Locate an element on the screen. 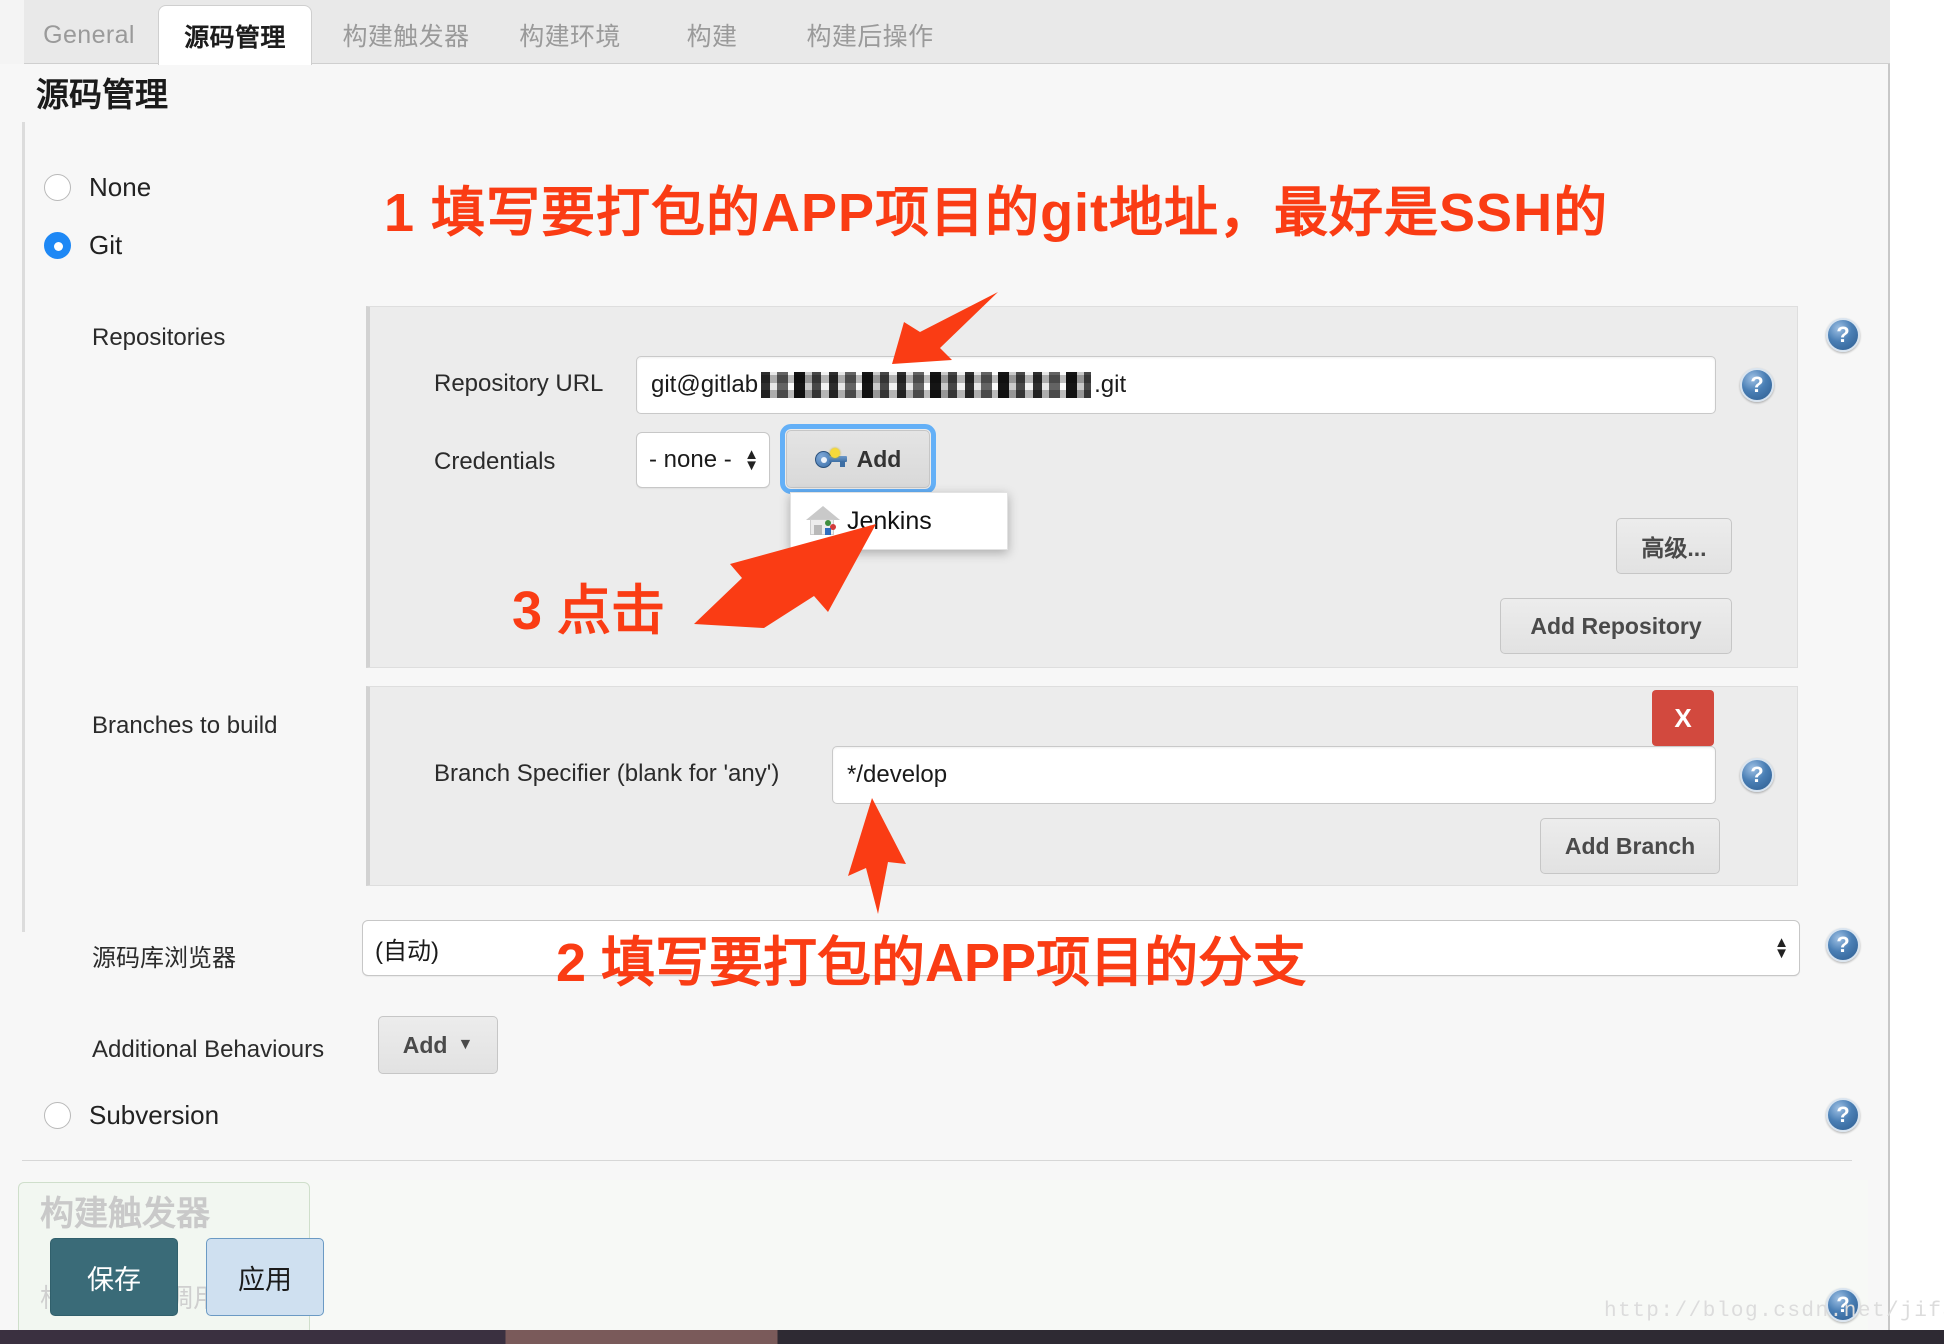 The height and width of the screenshot is (1344, 1944). radio-none-label: None is located at coordinates (120, 187).